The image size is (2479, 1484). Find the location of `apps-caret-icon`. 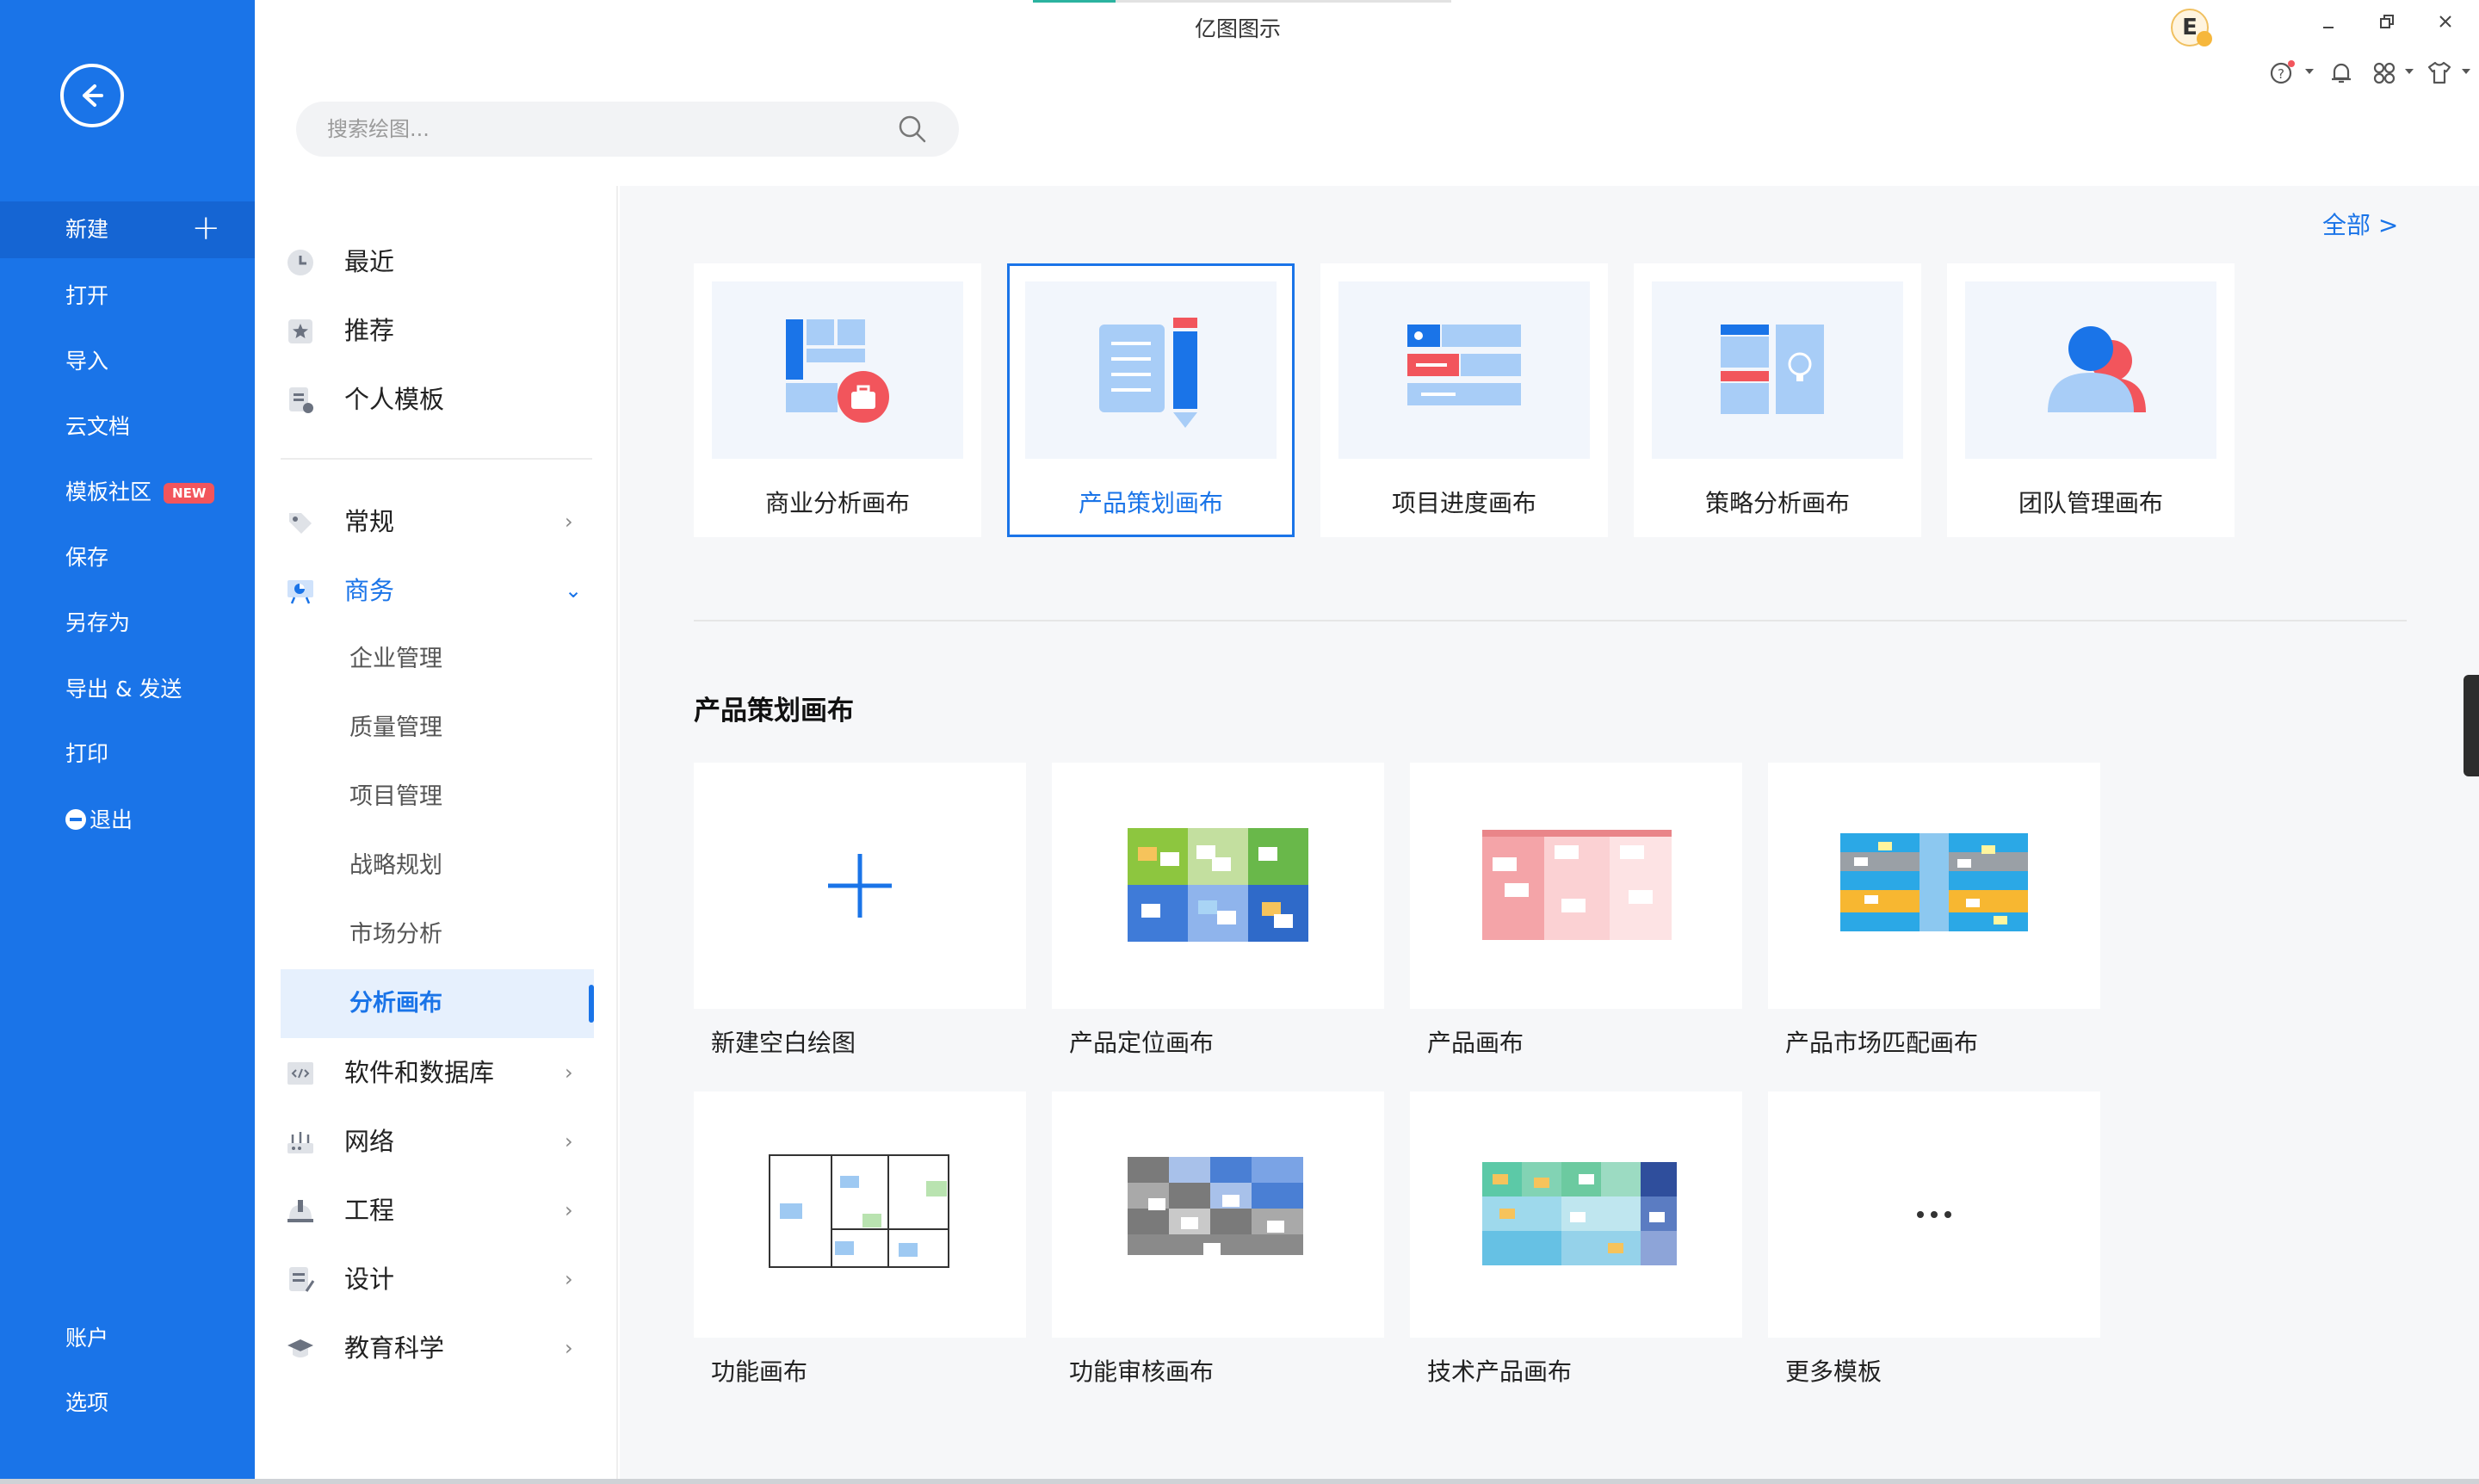

apps-caret-icon is located at coordinates (2409, 71).